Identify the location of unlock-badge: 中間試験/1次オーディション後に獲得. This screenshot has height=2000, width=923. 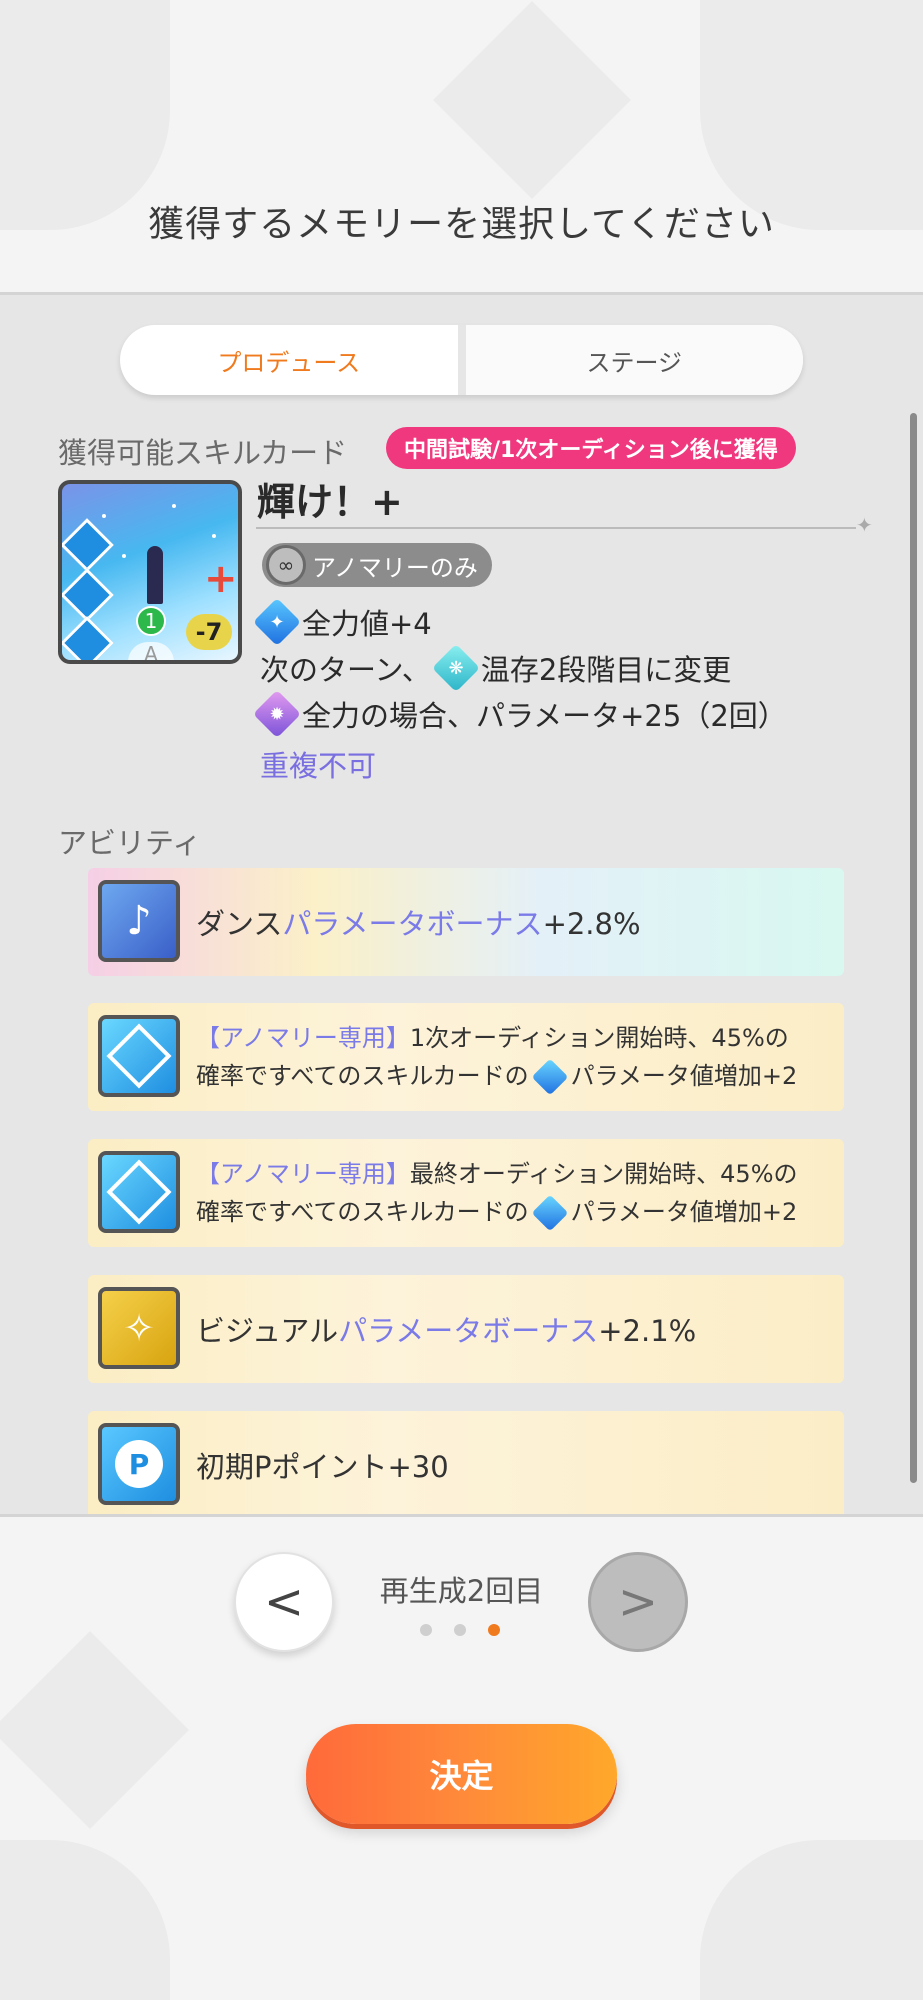
(591, 448).